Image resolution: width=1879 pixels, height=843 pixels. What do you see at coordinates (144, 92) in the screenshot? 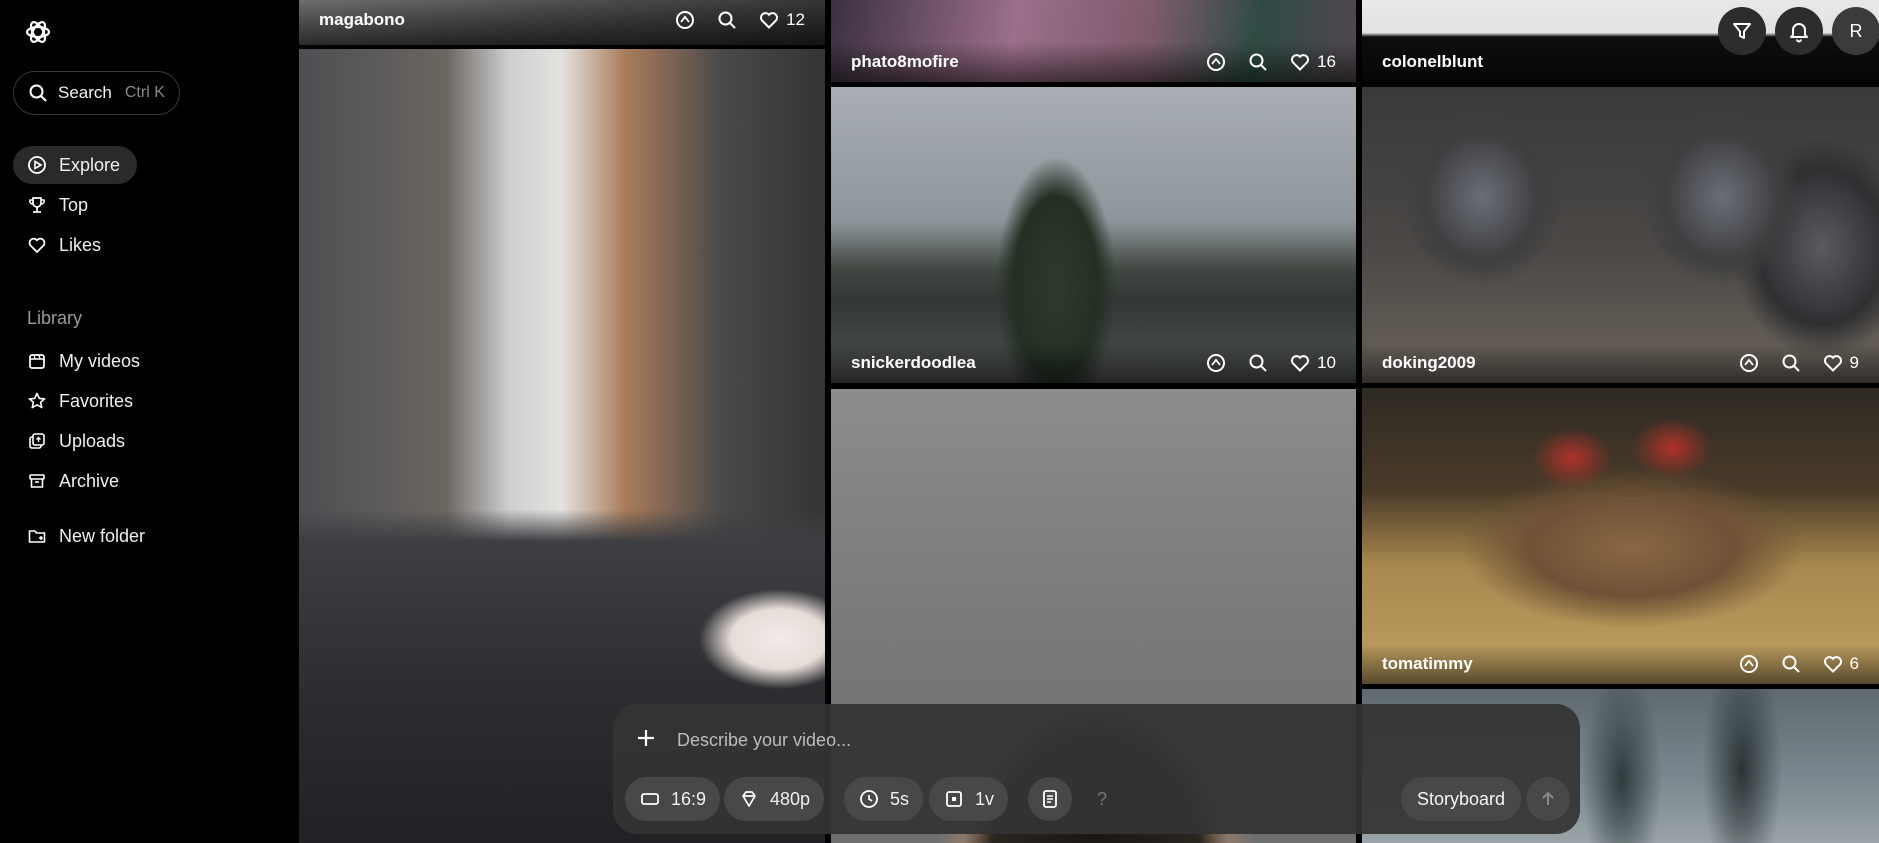
I see `search-shortcut: Ctrl K` at bounding box center [144, 92].